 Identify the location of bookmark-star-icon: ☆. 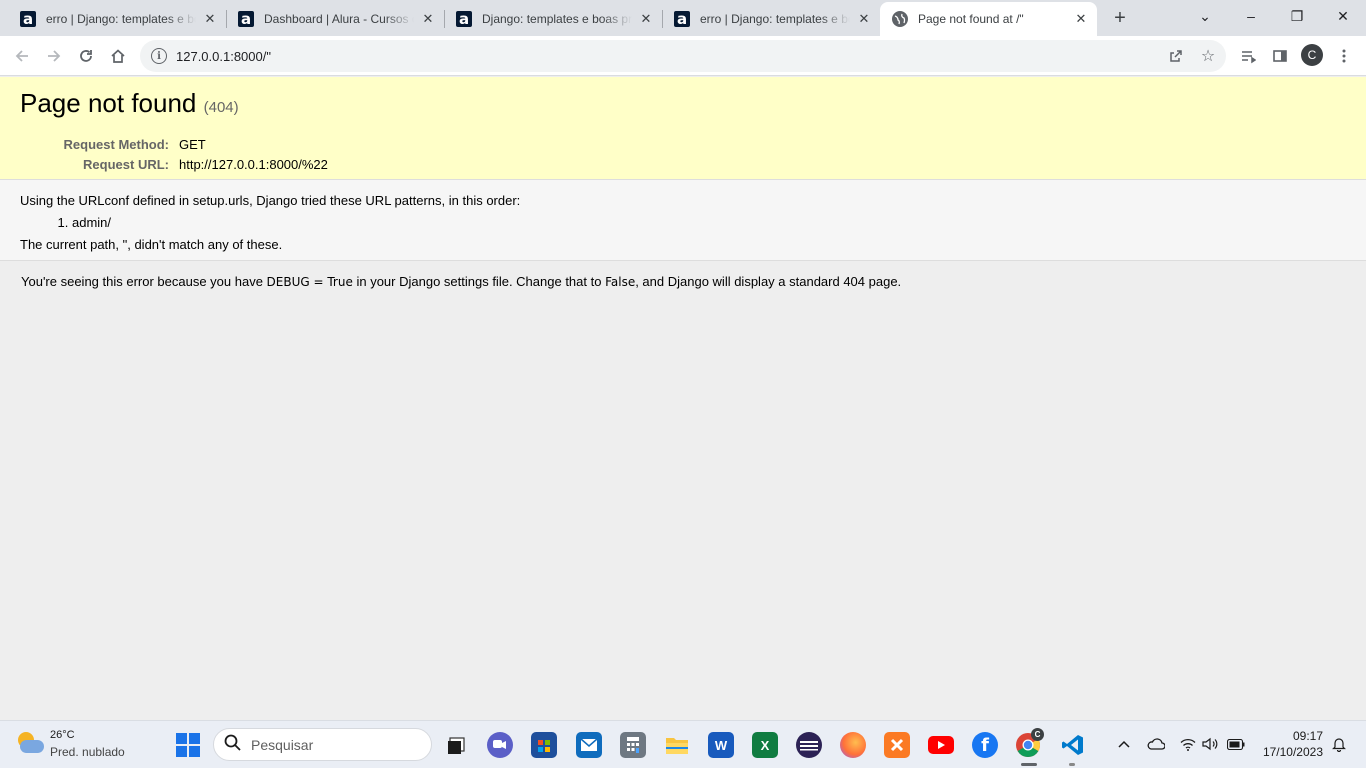
(1208, 56).